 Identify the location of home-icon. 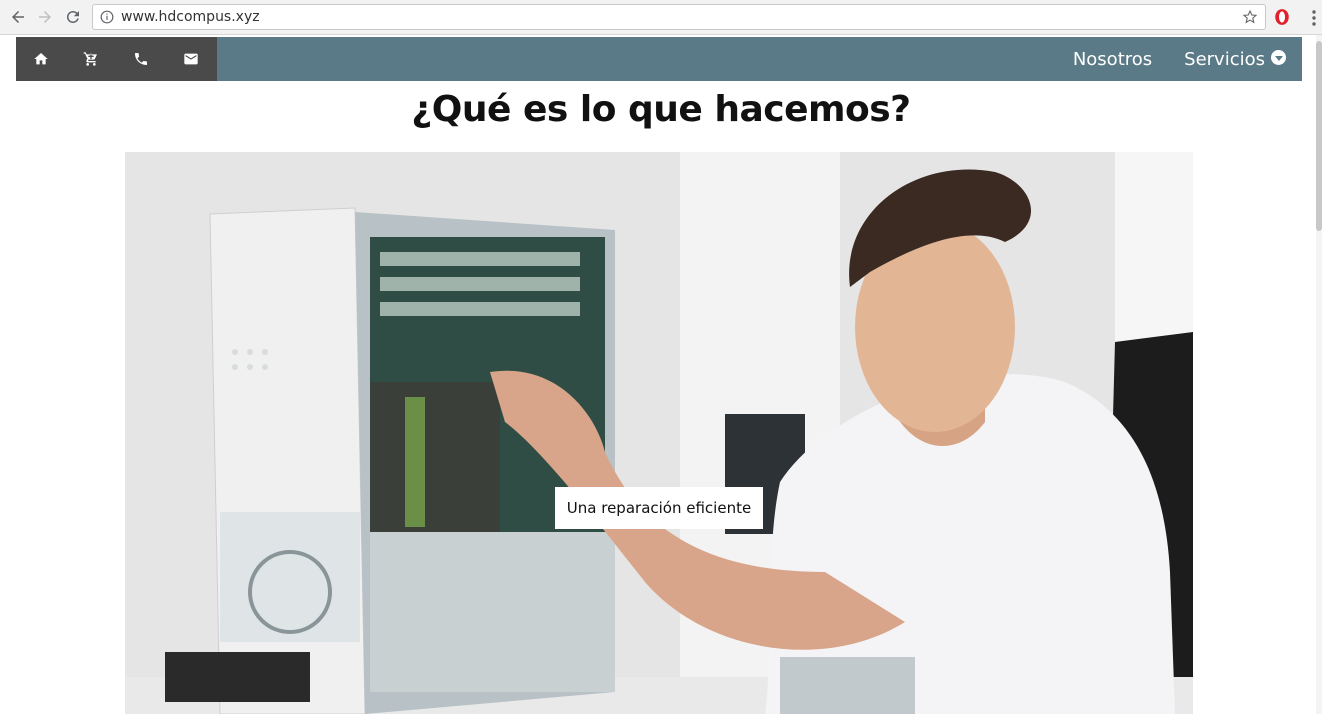
(41, 59).